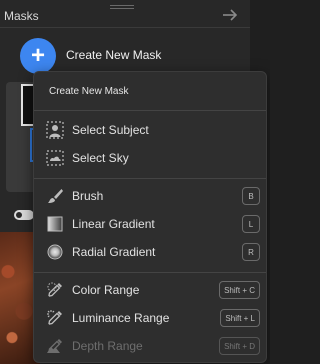 The image size is (320, 364). I want to click on menu-item-brush: Brush B, so click(152, 196).